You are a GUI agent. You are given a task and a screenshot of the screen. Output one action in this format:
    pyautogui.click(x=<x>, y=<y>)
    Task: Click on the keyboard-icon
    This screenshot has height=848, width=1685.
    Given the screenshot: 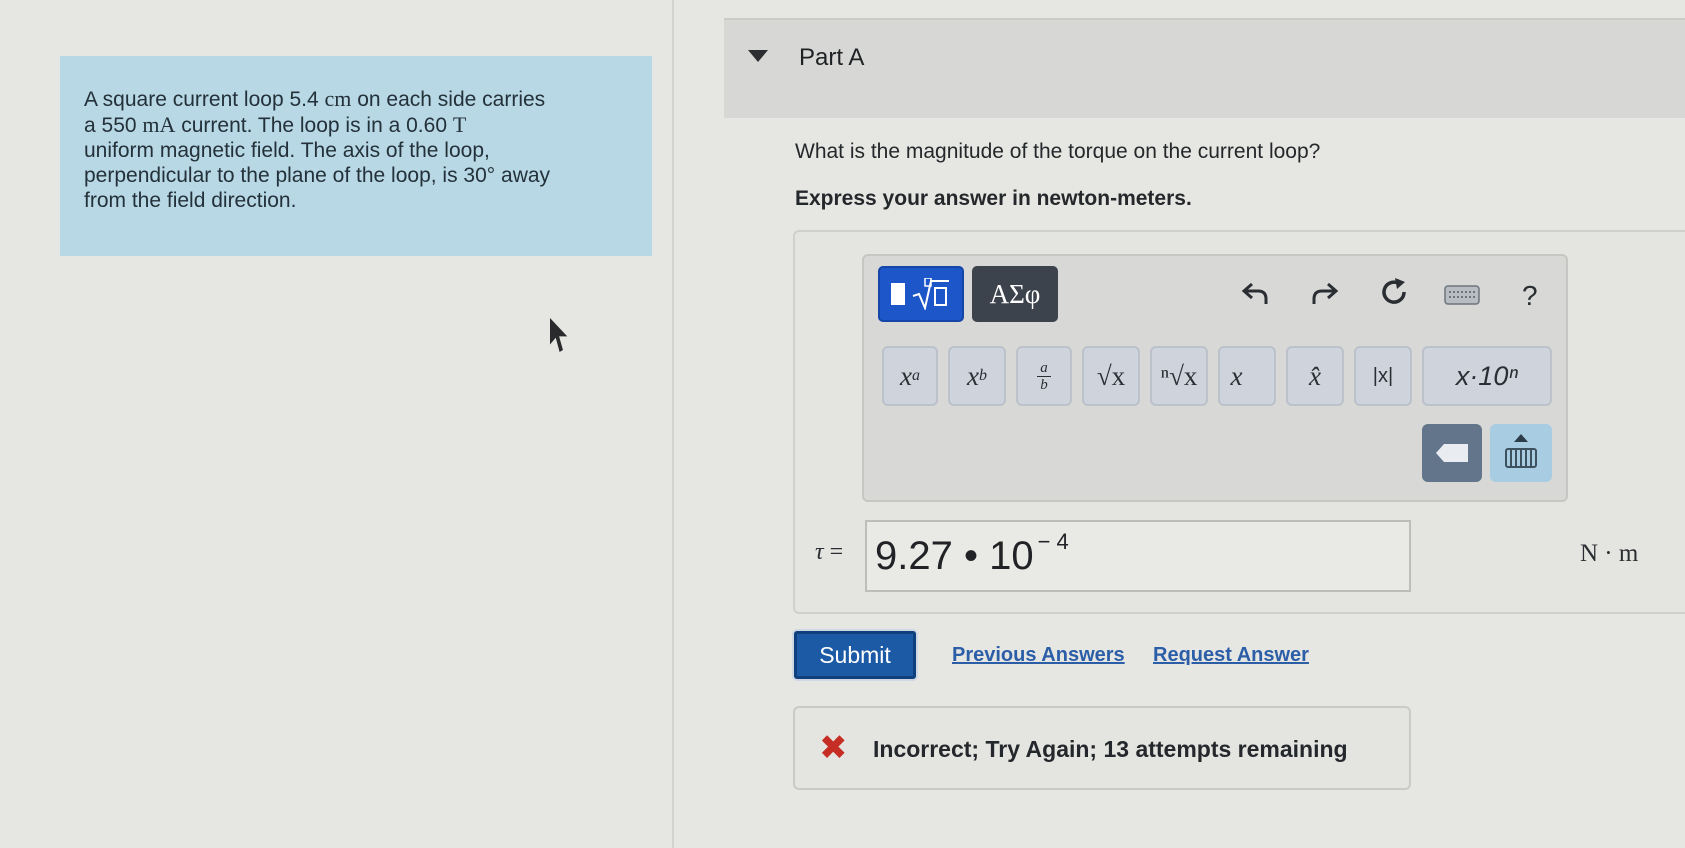 What is the action you would take?
    pyautogui.click(x=1521, y=458)
    